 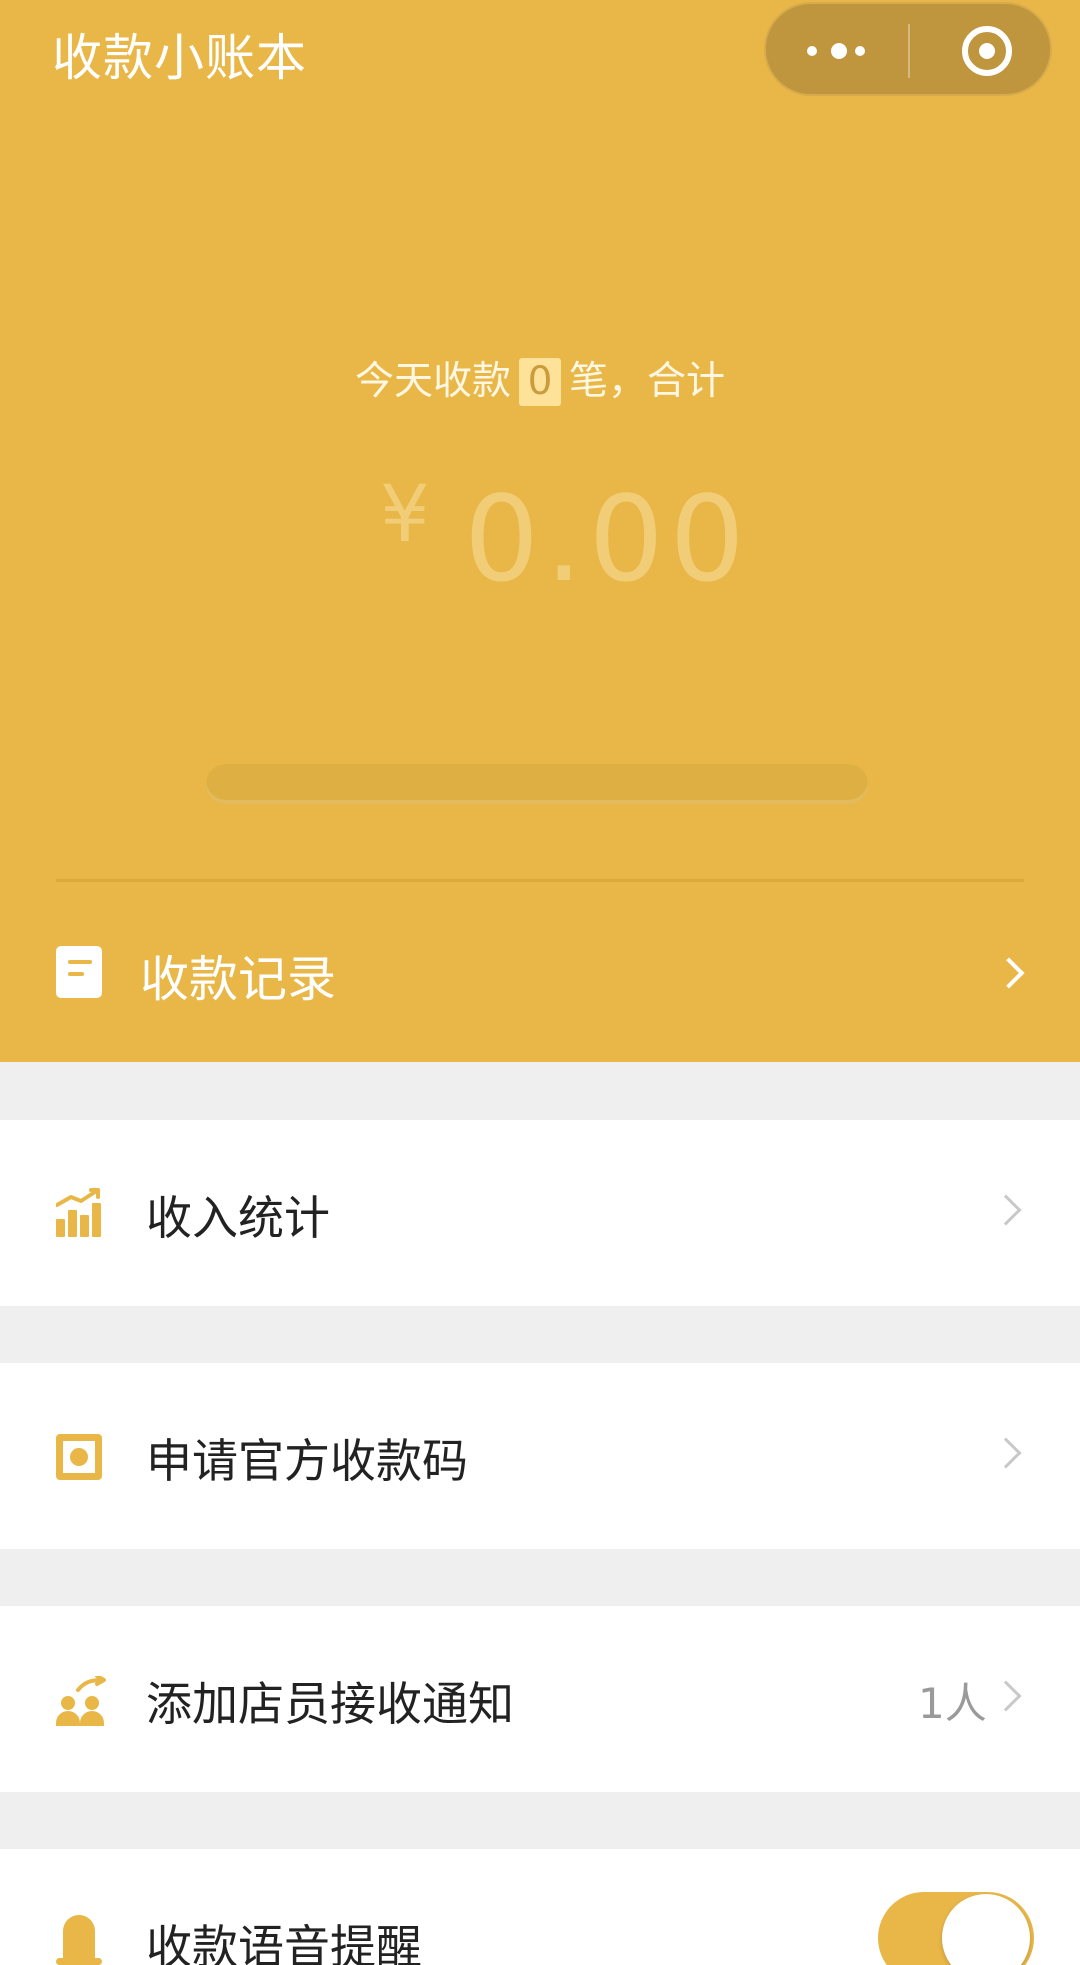 I want to click on page-title: 收款小账本, so click(x=179, y=58).